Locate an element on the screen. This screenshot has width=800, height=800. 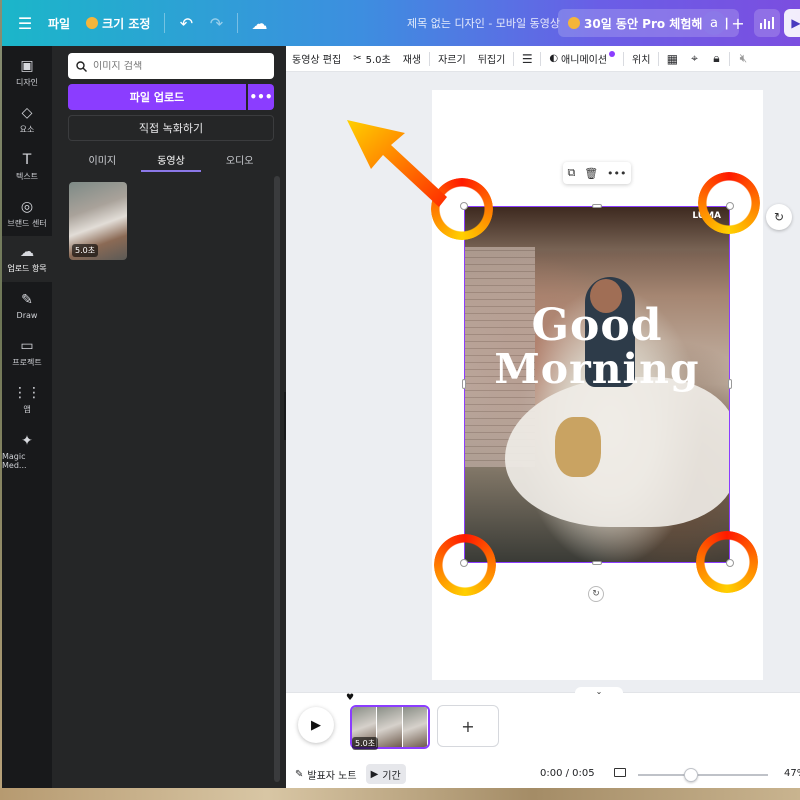
duplicate-icon: ⧉ is located at coordinates (571, 173).